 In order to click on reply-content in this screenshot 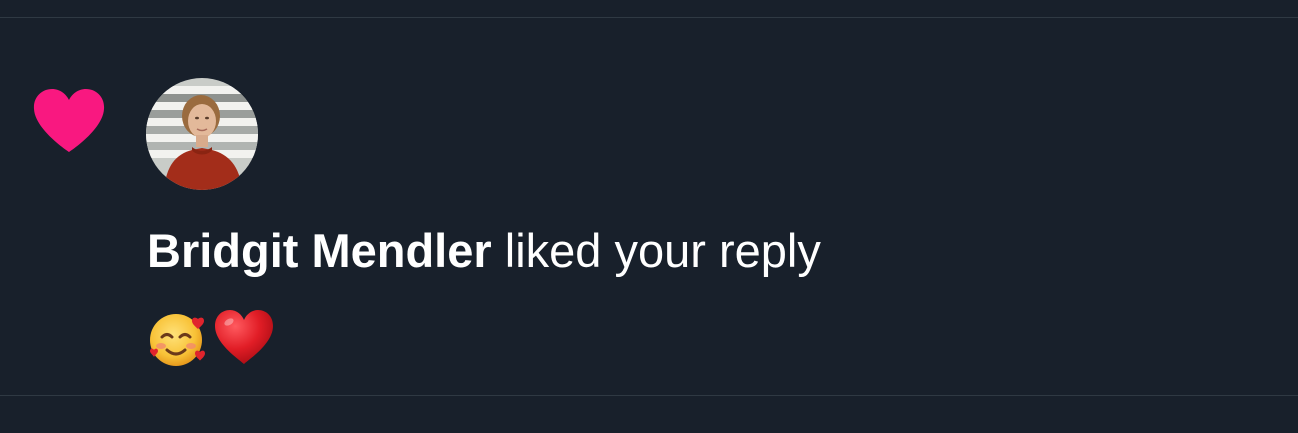, I will do `click(211, 338)`.